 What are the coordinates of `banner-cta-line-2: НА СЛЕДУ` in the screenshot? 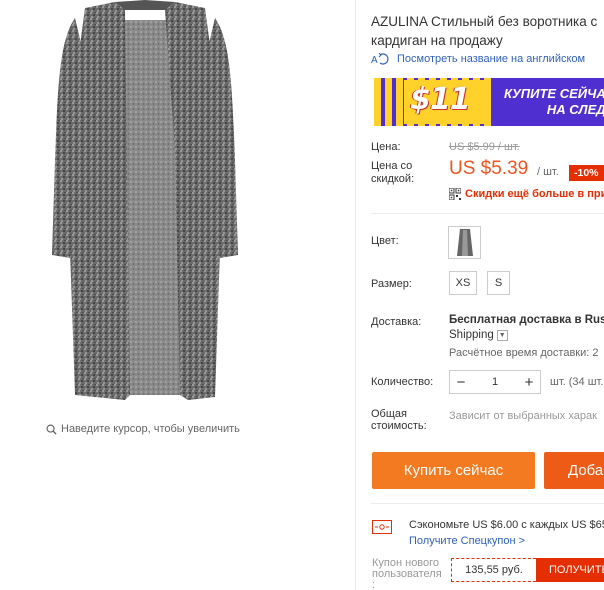 It's located at (575, 109).